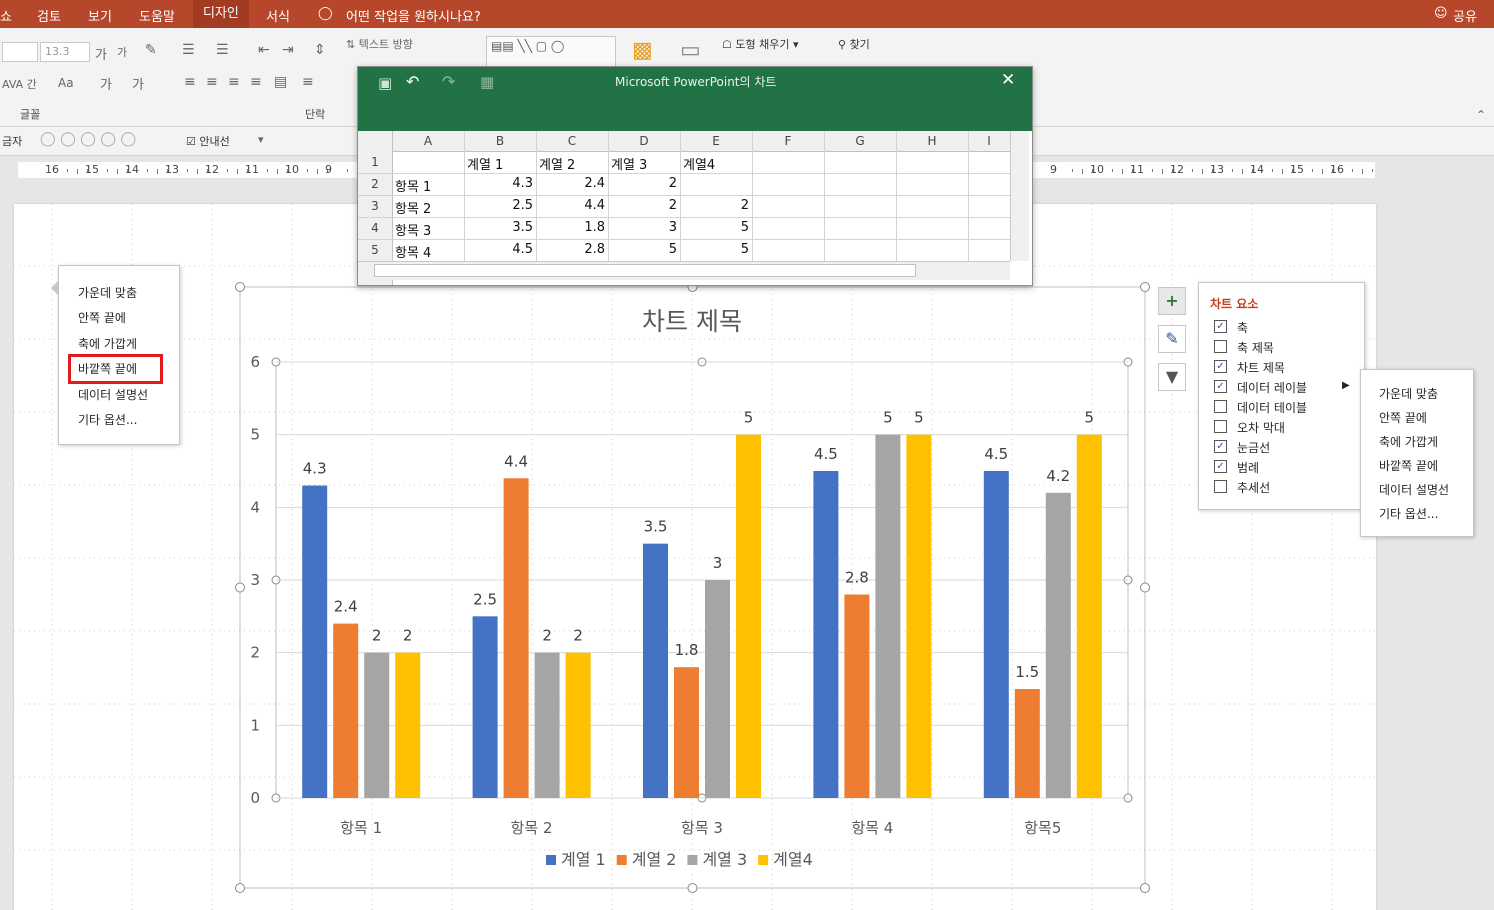 The height and width of the screenshot is (910, 1494). What do you see at coordinates (190, 82) in the screenshot?
I see `align-left-icon: ≡` at bounding box center [190, 82].